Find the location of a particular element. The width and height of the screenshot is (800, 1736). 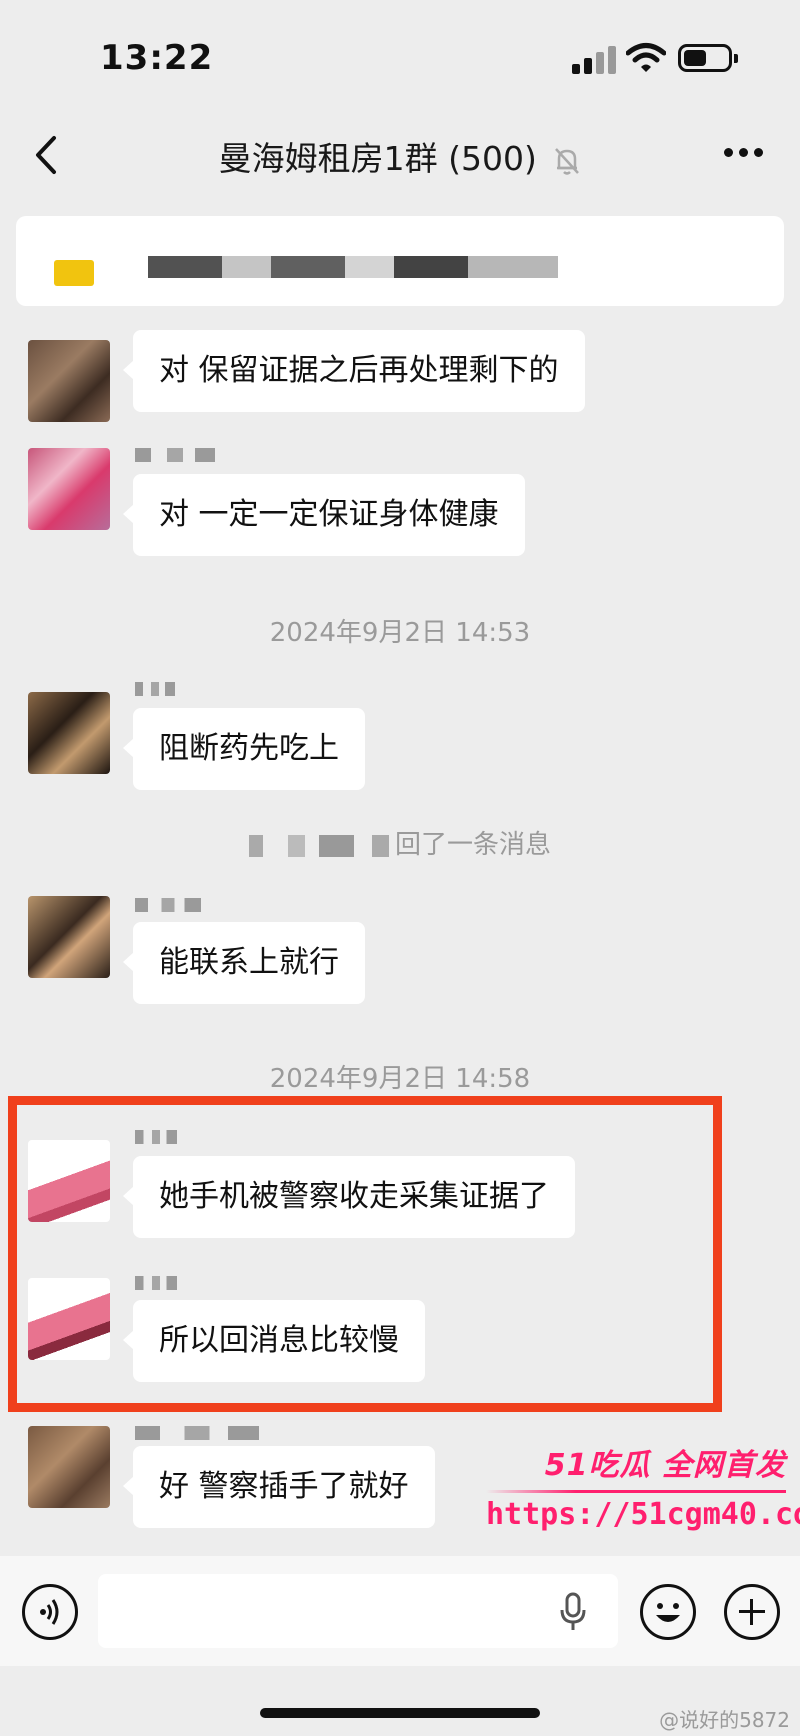

chat-title: 曼海姆租房1群 (500) is located at coordinates (377, 158).